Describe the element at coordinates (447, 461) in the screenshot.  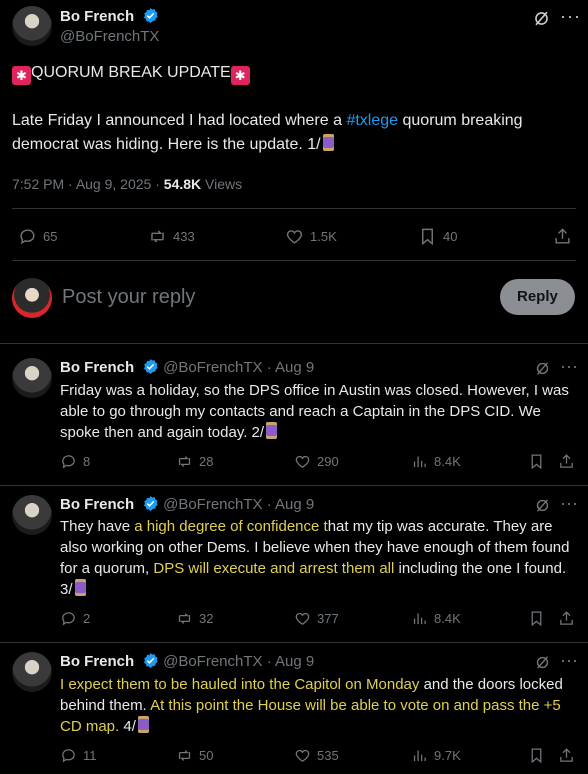
I see `views-count: 8.4K` at that location.